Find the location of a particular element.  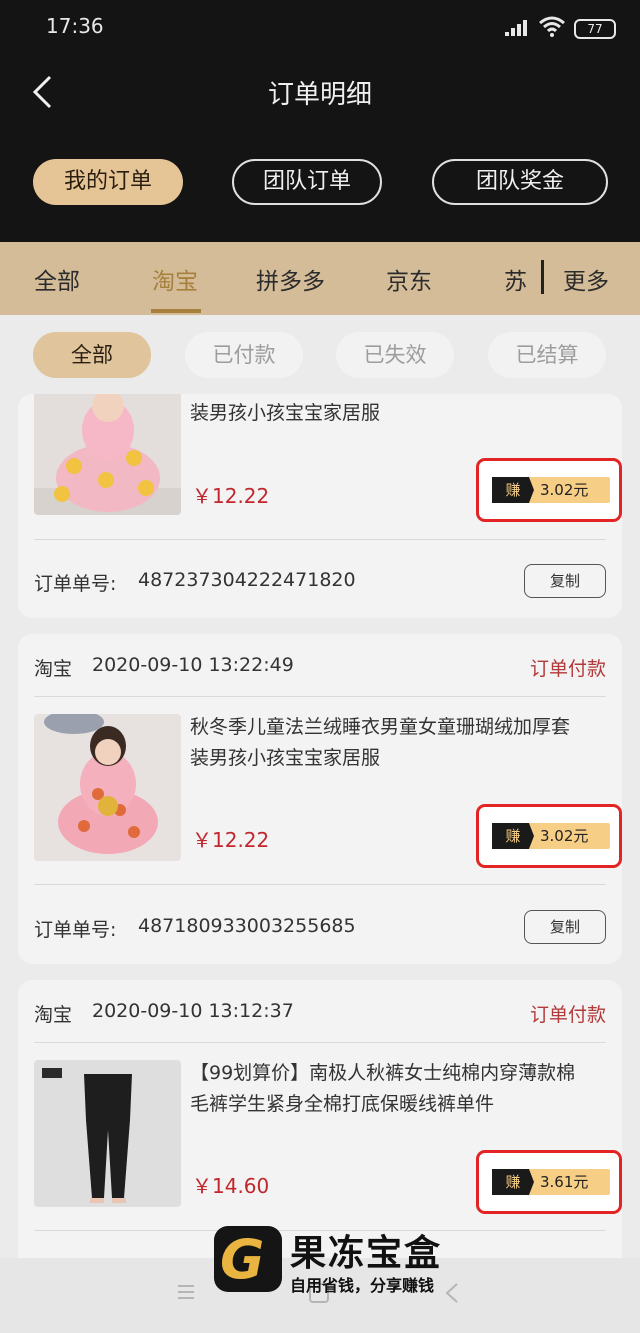

earn-badge: 赚 3.61元 is located at coordinates (549, 1182).